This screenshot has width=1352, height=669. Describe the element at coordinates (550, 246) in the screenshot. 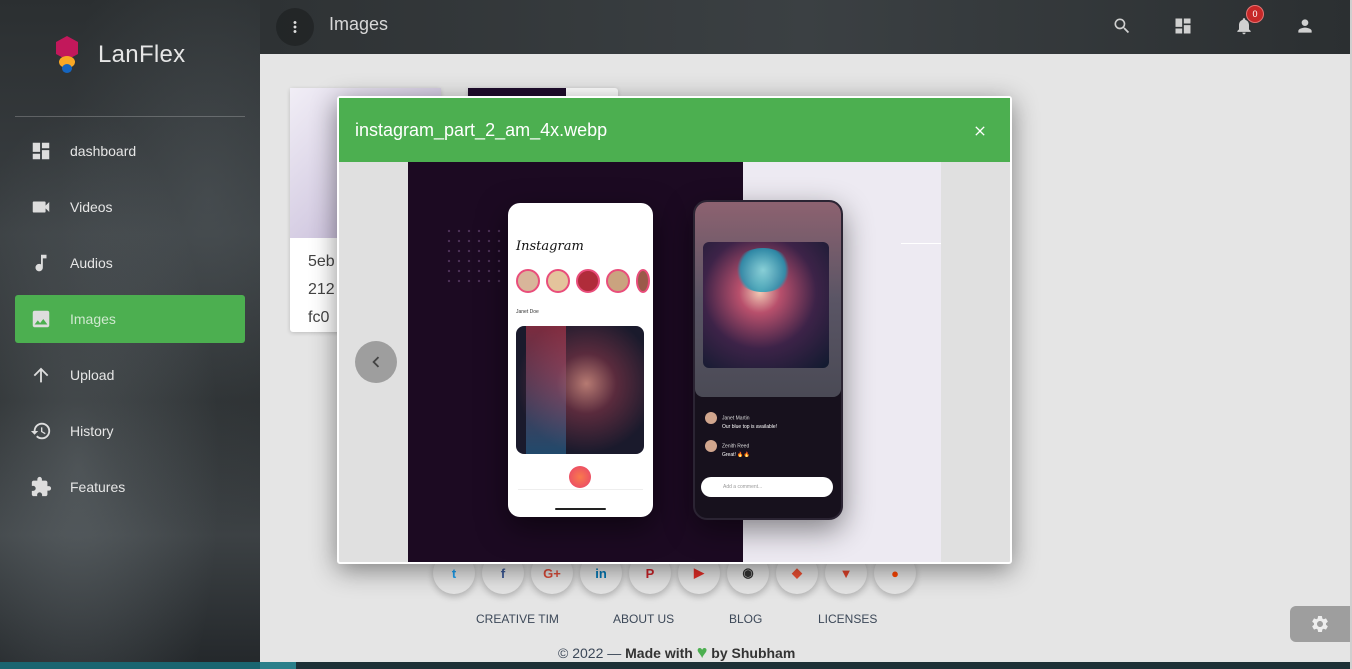

I see `instagram-logo: Instagram` at that location.